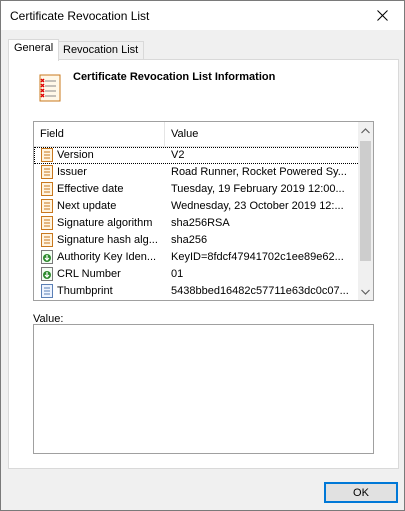 Image resolution: width=405 pixels, height=511 pixels. Describe the element at coordinates (80, 16) in the screenshot. I see `window-title: Certificate Revocation List` at that location.